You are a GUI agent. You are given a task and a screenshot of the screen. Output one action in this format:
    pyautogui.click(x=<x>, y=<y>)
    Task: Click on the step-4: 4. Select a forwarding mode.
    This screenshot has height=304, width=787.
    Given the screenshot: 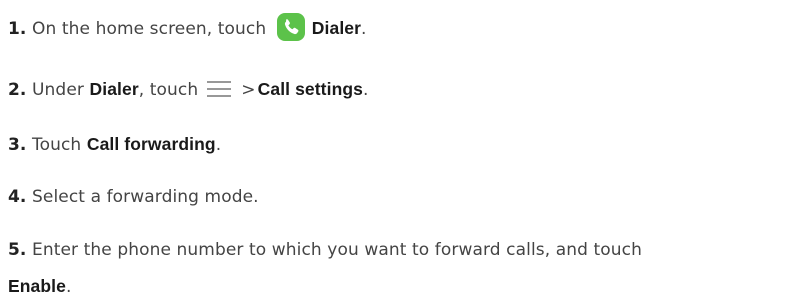 What is the action you would take?
    pyautogui.click(x=133, y=197)
    